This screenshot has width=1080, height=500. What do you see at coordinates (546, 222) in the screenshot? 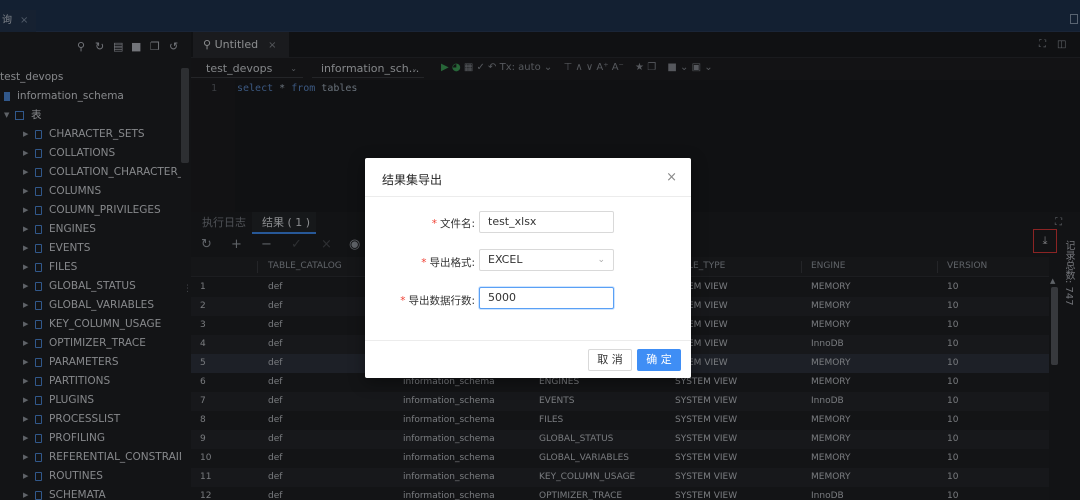
I see `filename-input: test_xlsx` at bounding box center [546, 222].